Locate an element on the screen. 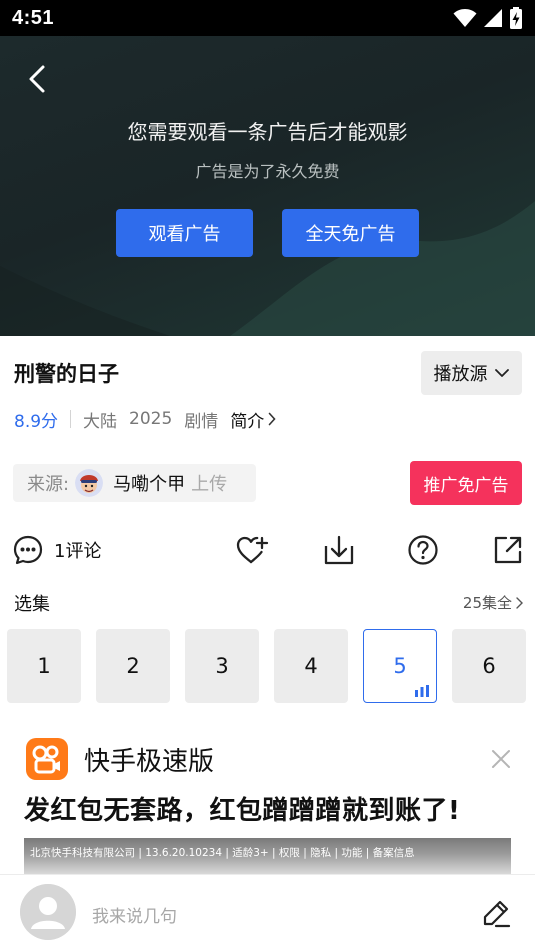 The height and width of the screenshot is (951, 535). watch-ad-button: 观看广告 is located at coordinates (184, 233).